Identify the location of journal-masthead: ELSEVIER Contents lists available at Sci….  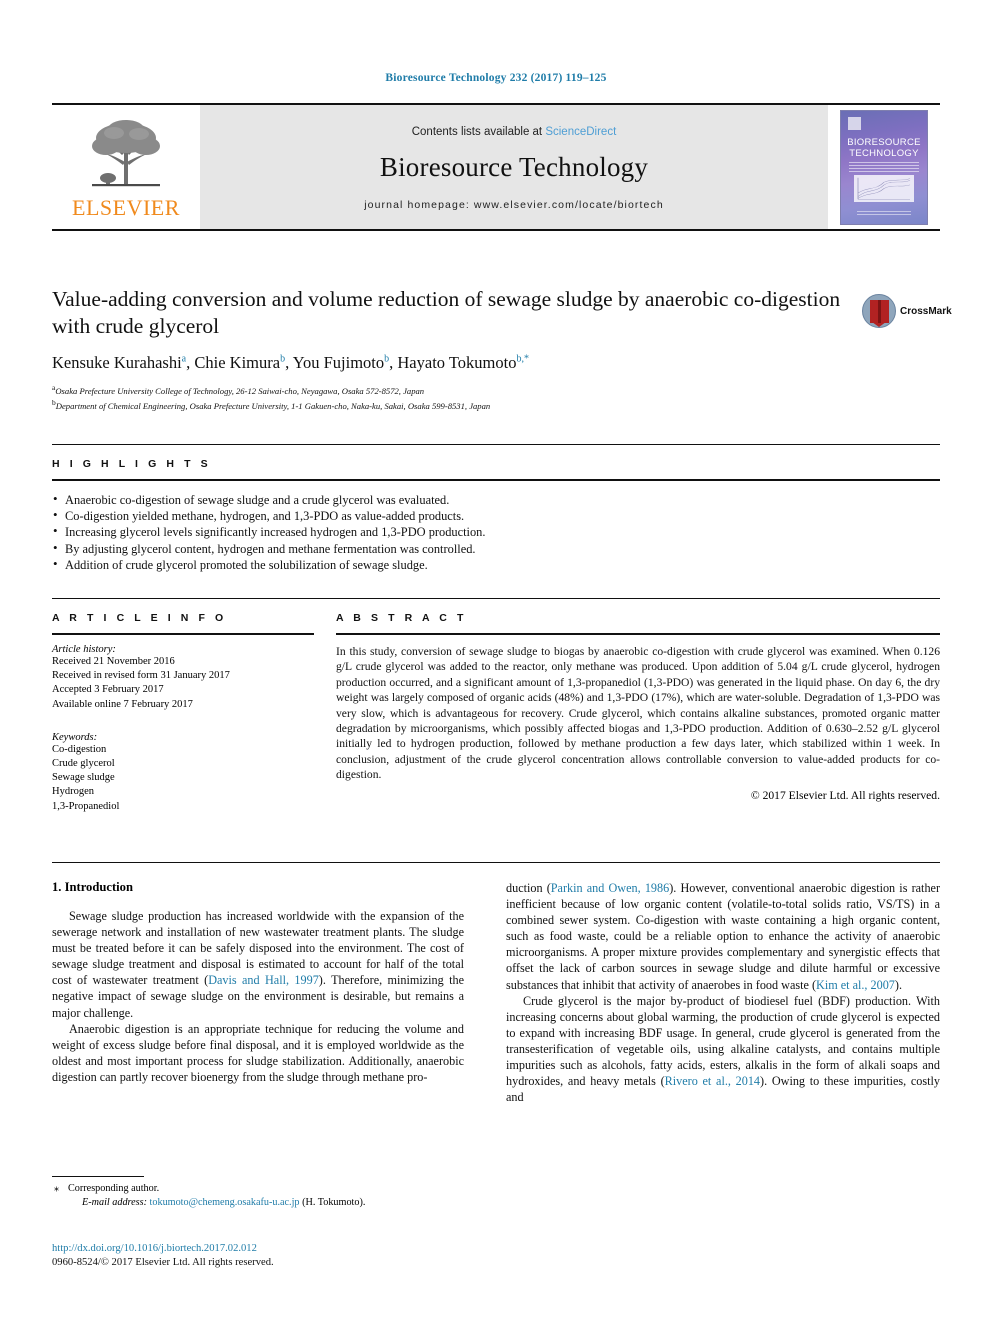
(496, 167).